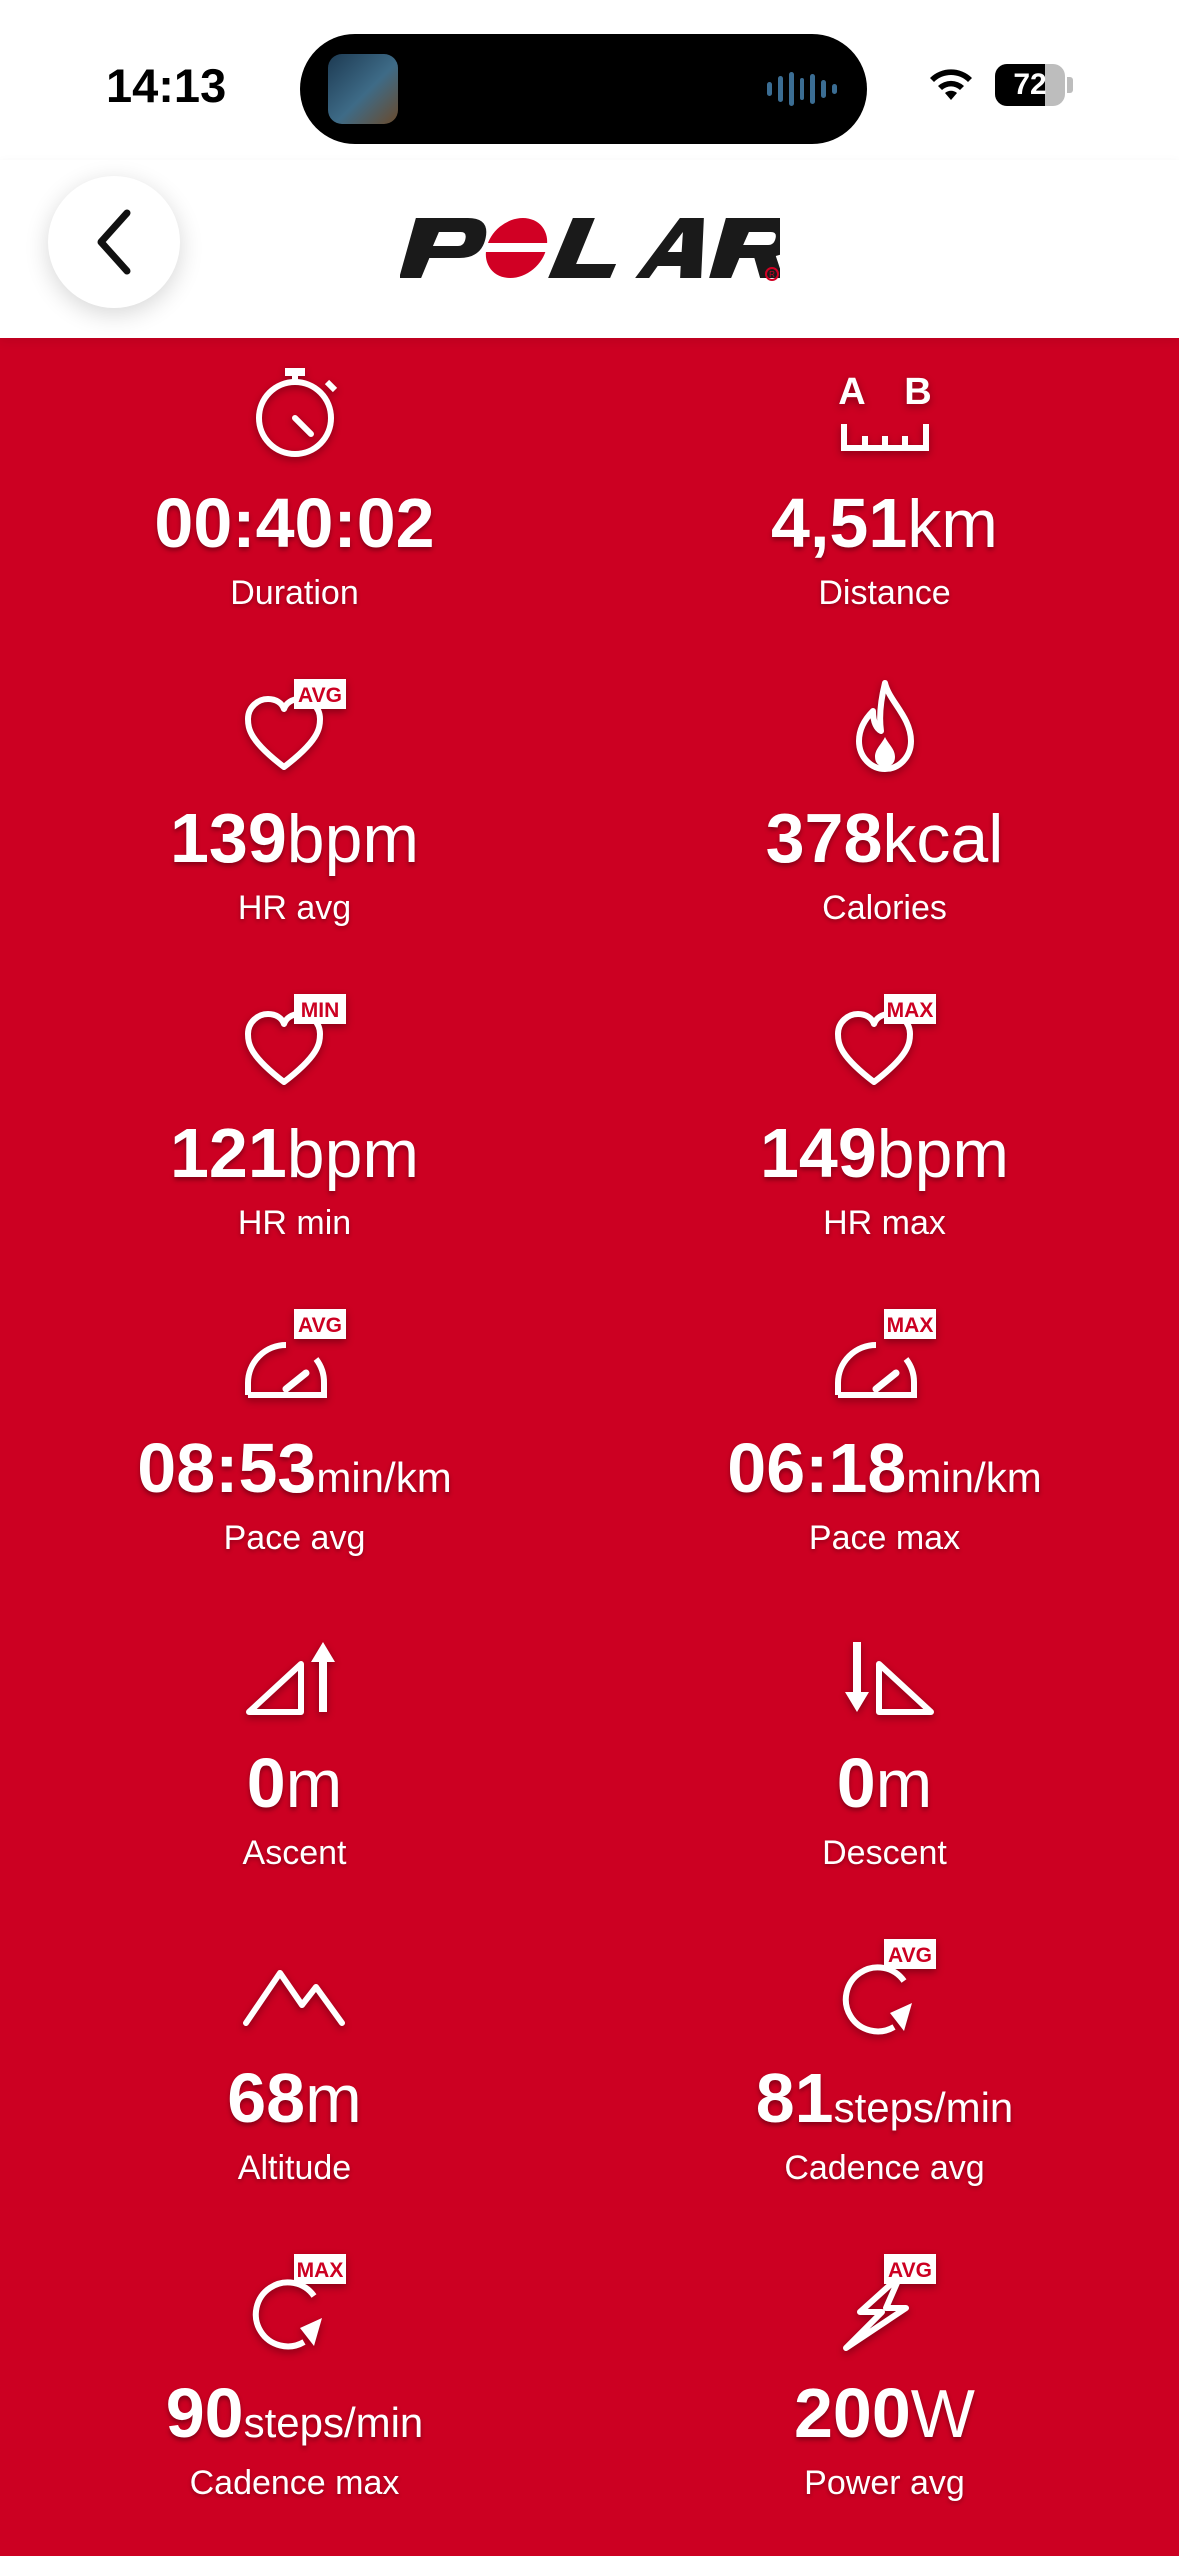 The height and width of the screenshot is (2556, 1179). What do you see at coordinates (884, 2070) in the screenshot?
I see `metric-cadence-avg: AVG 81steps/min Cadence avg` at bounding box center [884, 2070].